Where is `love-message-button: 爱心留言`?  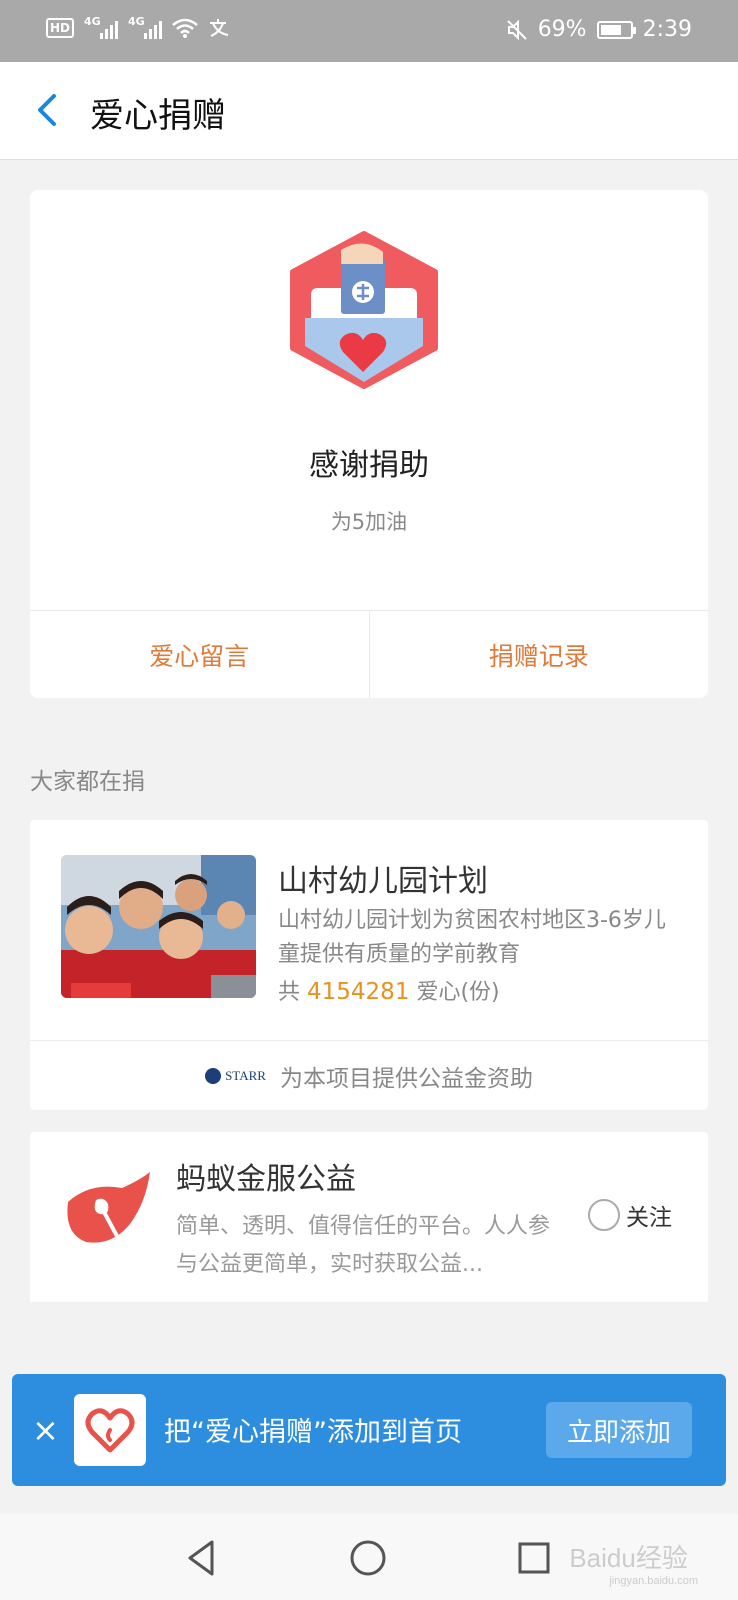 love-message-button: 爱心留言 is located at coordinates (200, 654).